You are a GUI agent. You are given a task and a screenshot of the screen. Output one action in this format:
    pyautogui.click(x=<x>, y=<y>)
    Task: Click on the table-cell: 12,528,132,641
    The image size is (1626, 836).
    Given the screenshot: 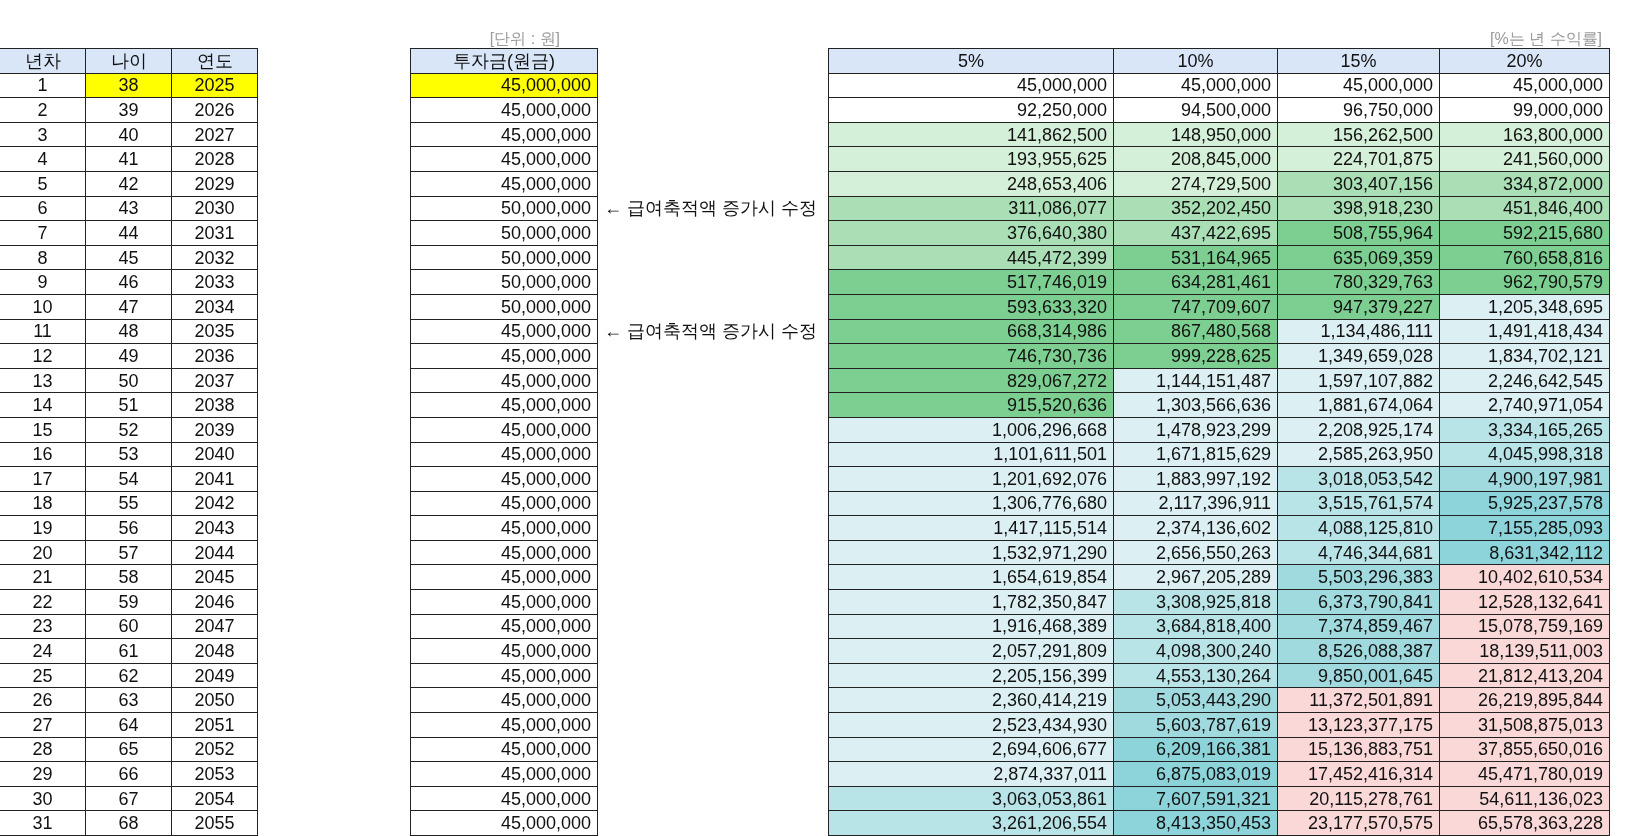 What is the action you would take?
    pyautogui.click(x=1524, y=602)
    